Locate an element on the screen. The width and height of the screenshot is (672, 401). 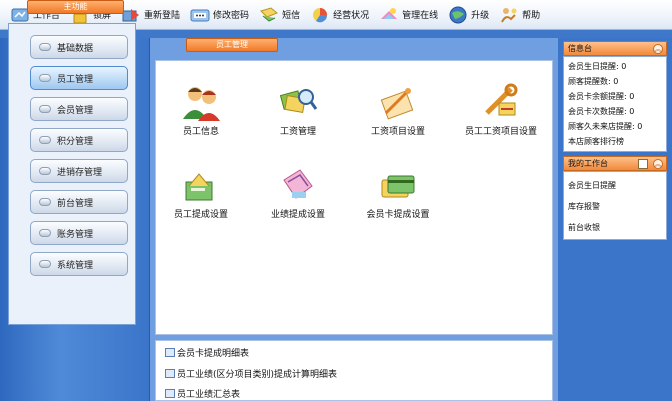
workbench-item: 前台收银 is located at coordinates (584, 227).